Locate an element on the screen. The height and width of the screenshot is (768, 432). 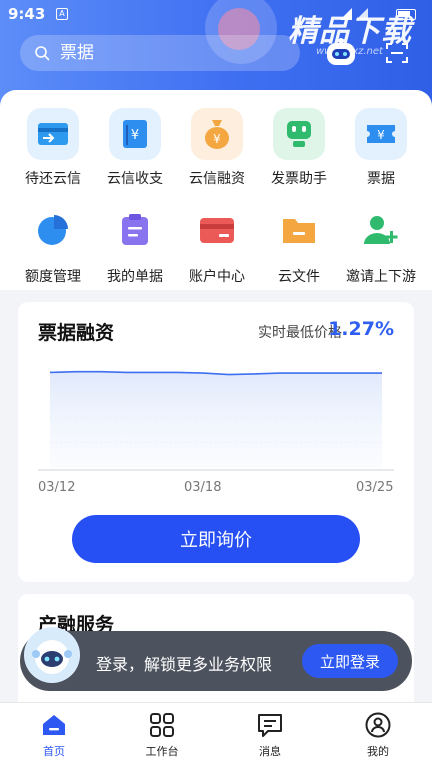
quick-actions-row-2: 额度管理 我的单据 账户中心 云文件 邀请上下游 is located at coordinates (216, 245).